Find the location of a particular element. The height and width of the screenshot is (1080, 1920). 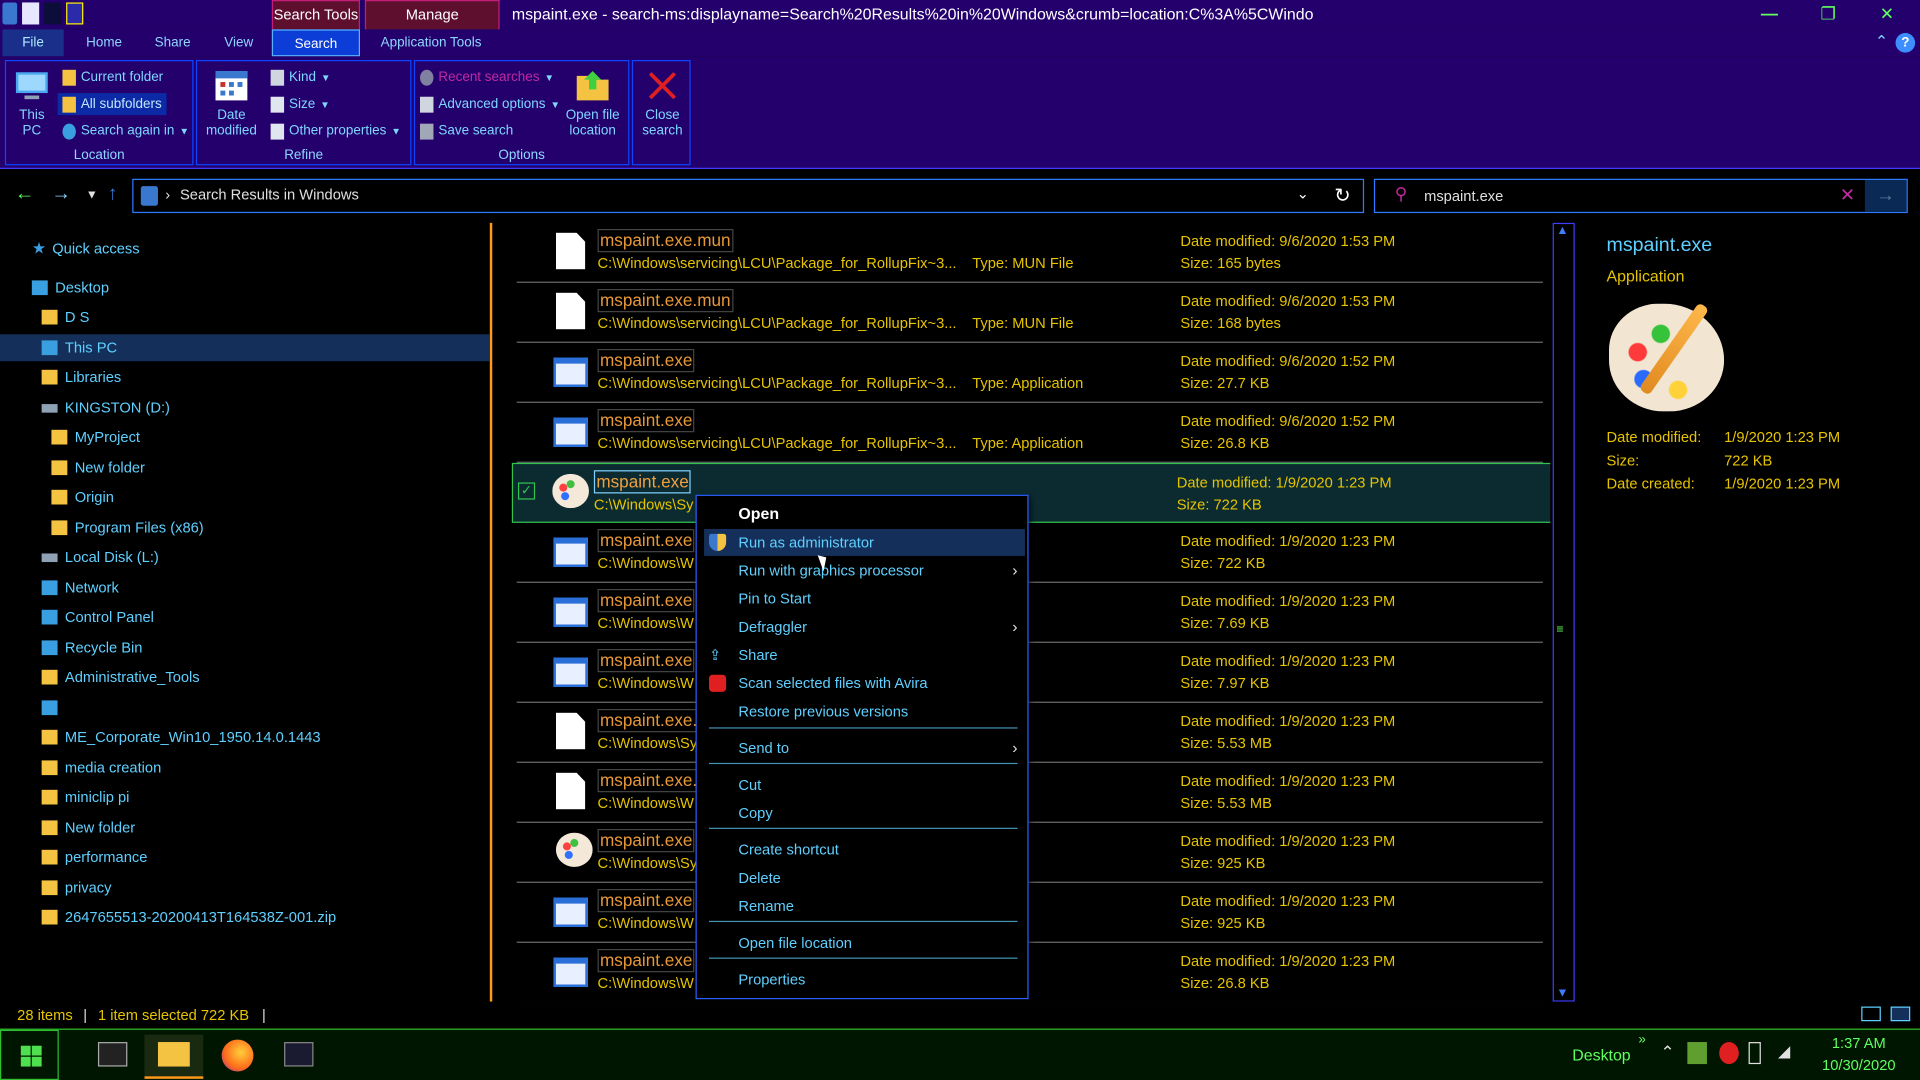

taskbar-terminal-icon is located at coordinates (112, 1057).